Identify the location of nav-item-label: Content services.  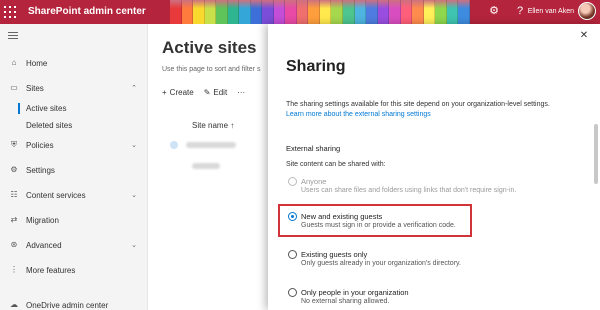
(56, 195).